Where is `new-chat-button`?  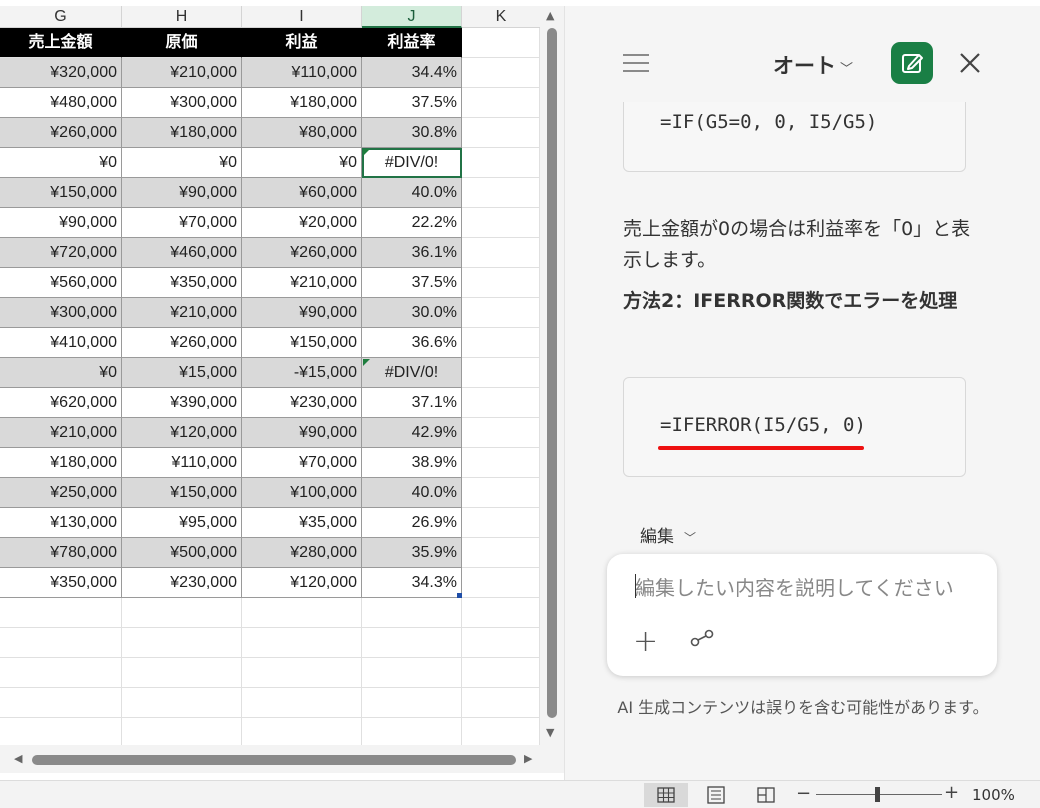
new-chat-button is located at coordinates (912, 63).